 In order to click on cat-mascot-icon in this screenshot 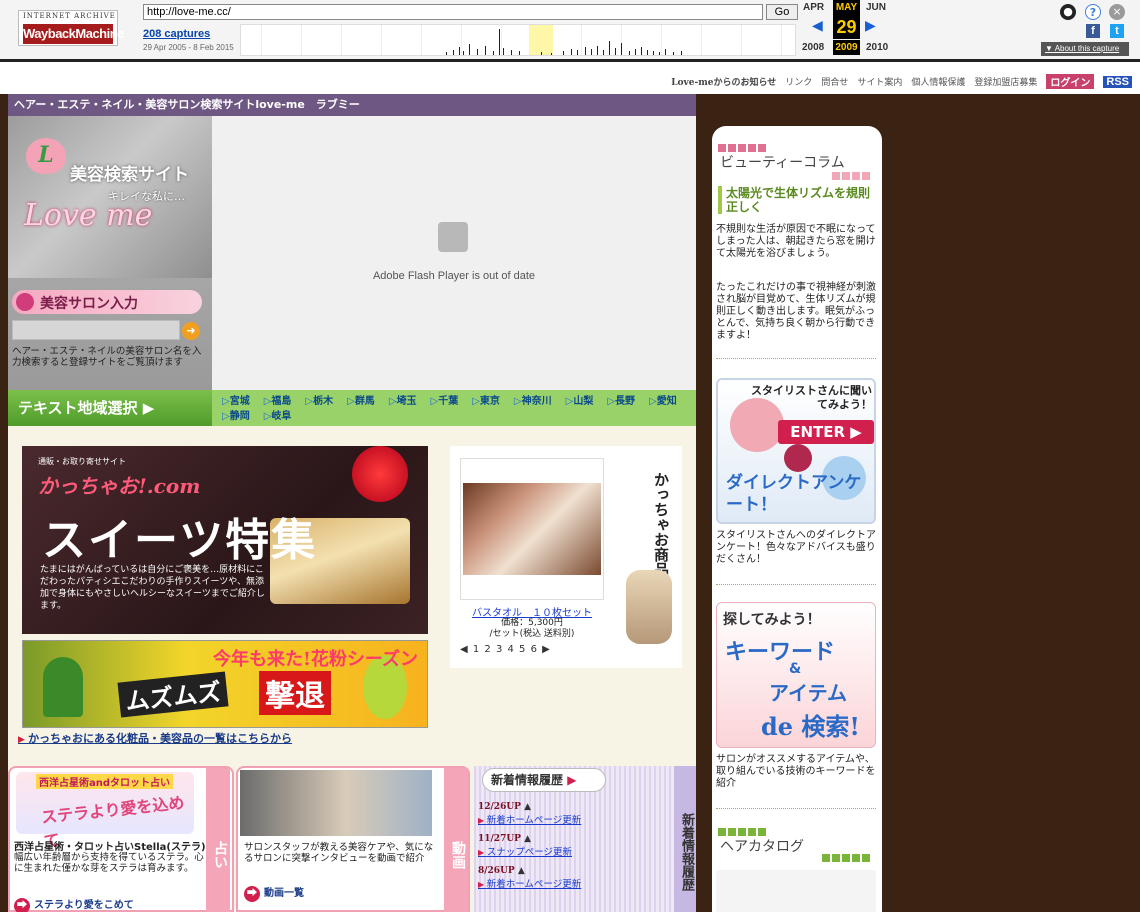, I will do `click(649, 607)`.